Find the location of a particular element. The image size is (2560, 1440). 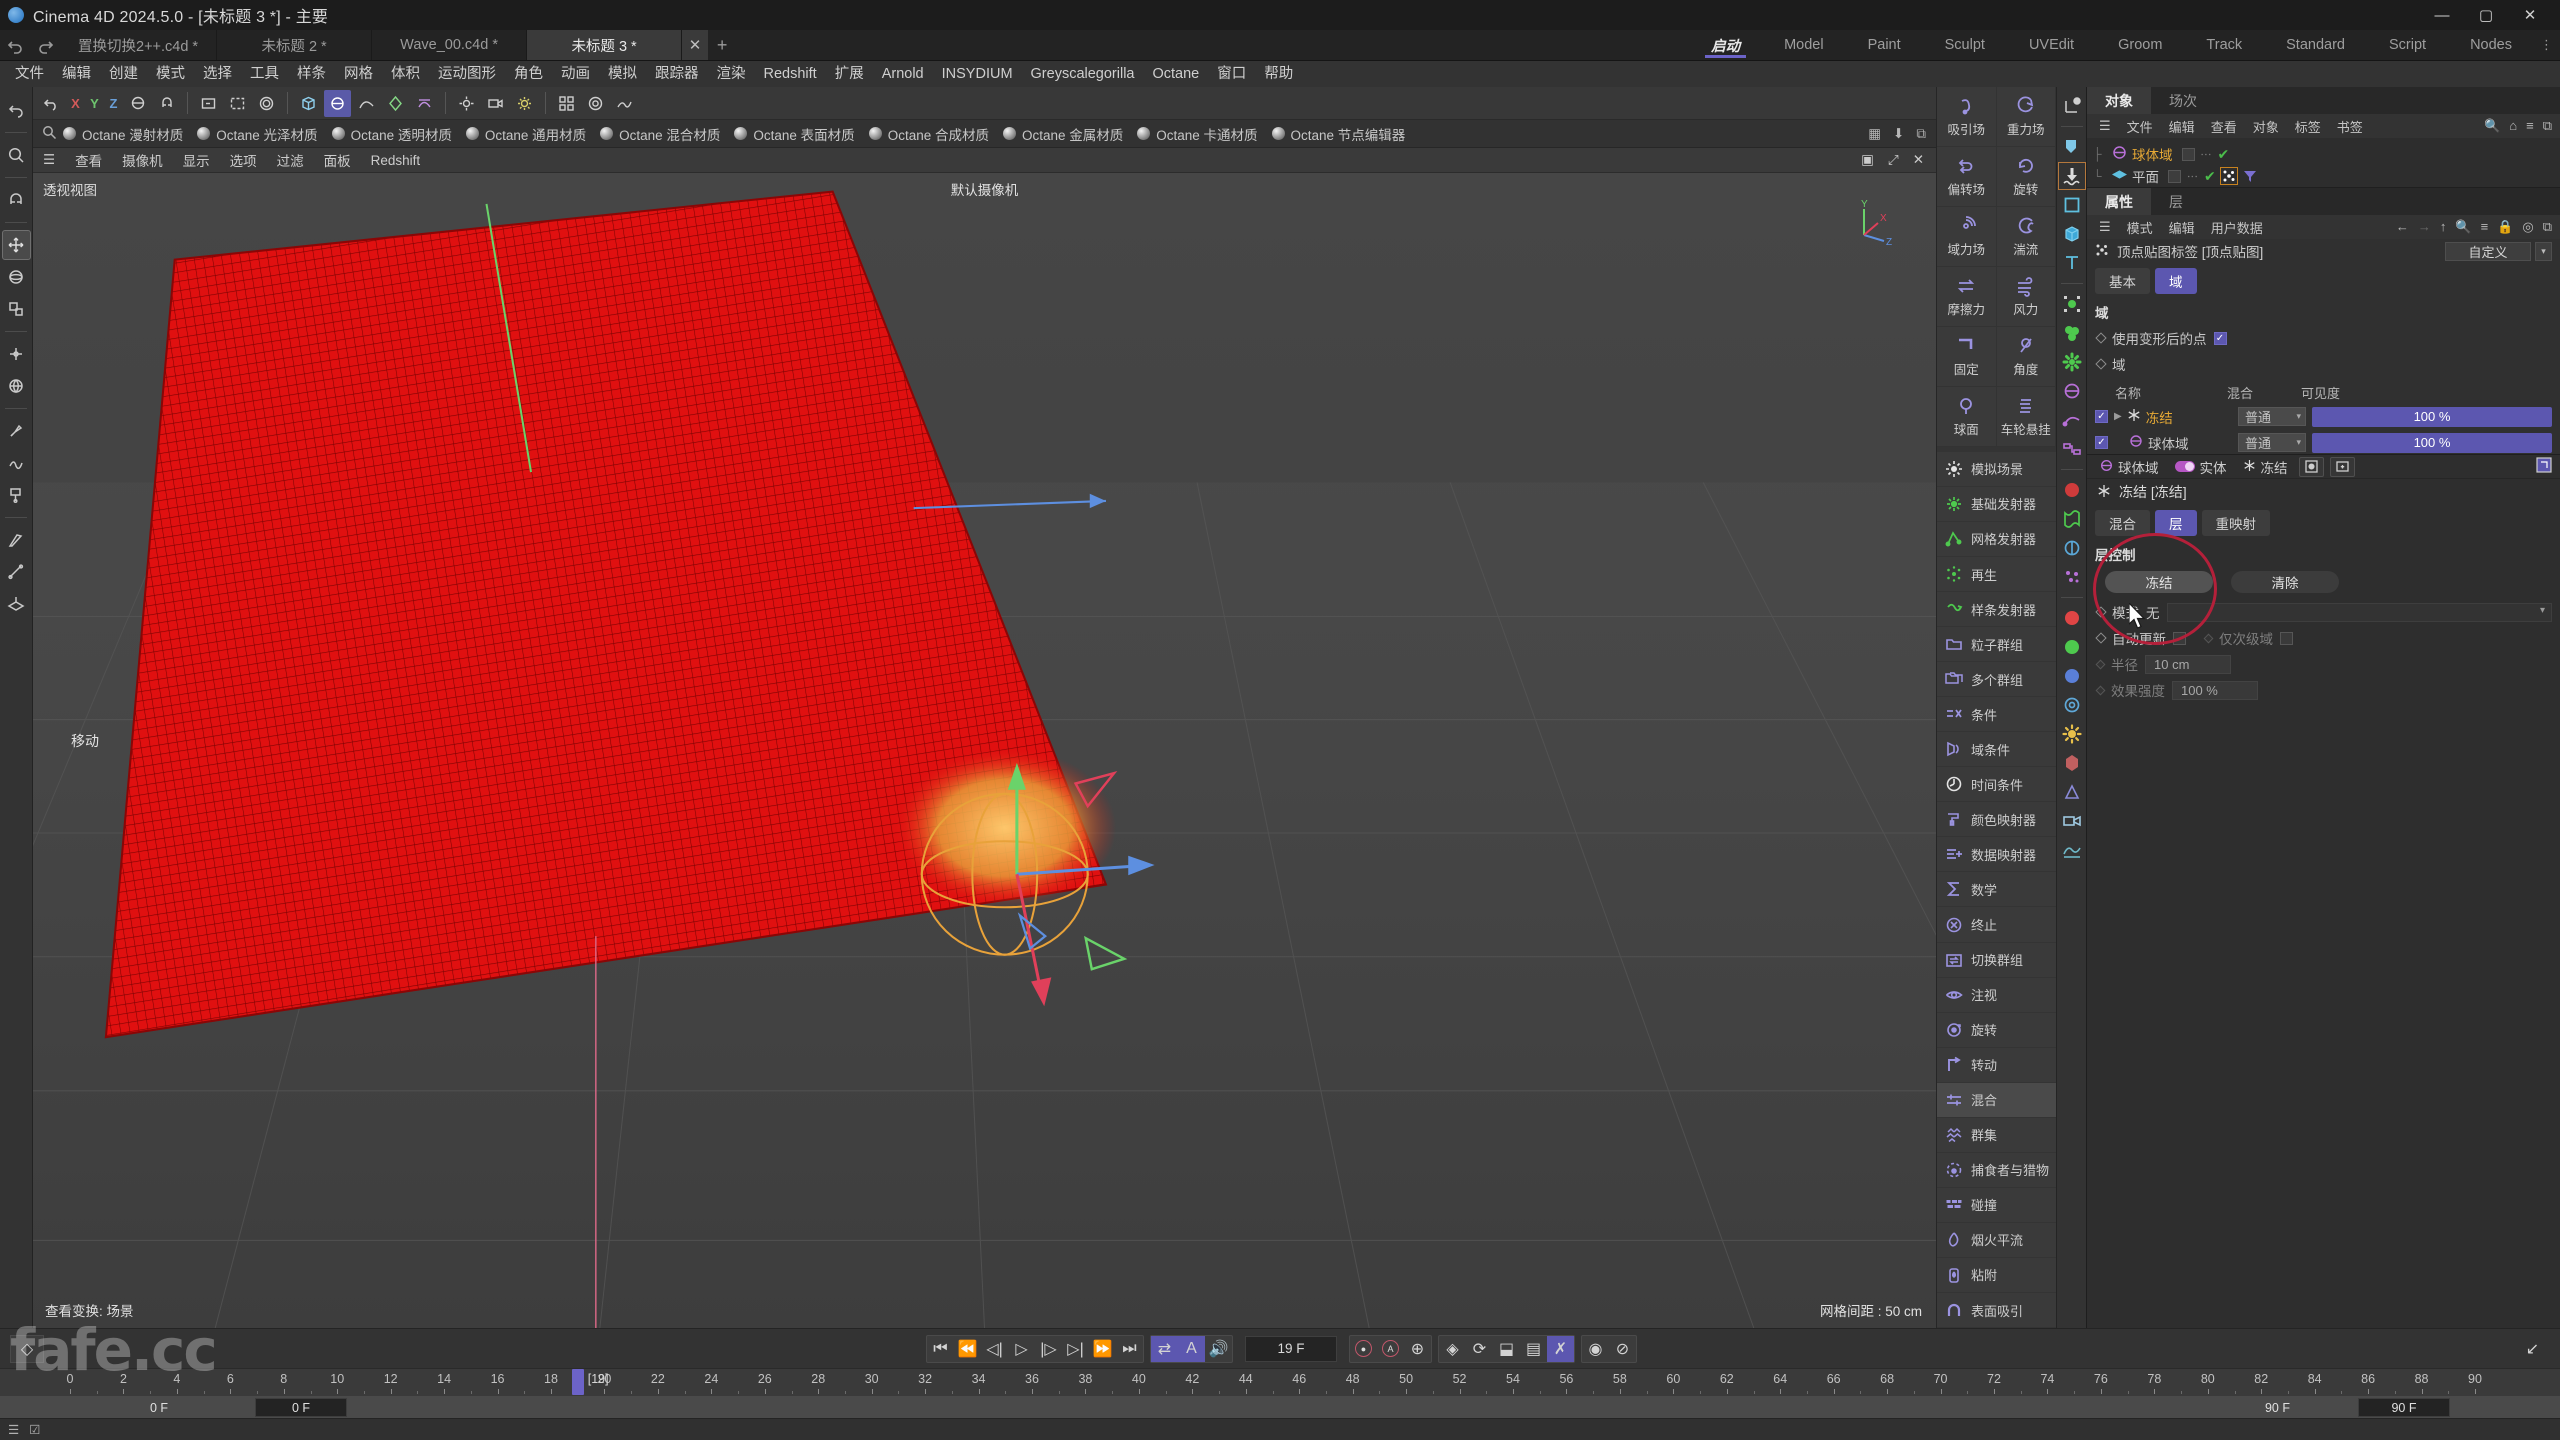

document-tab-0: 置换切换2++.c4d * is located at coordinates (139, 45).